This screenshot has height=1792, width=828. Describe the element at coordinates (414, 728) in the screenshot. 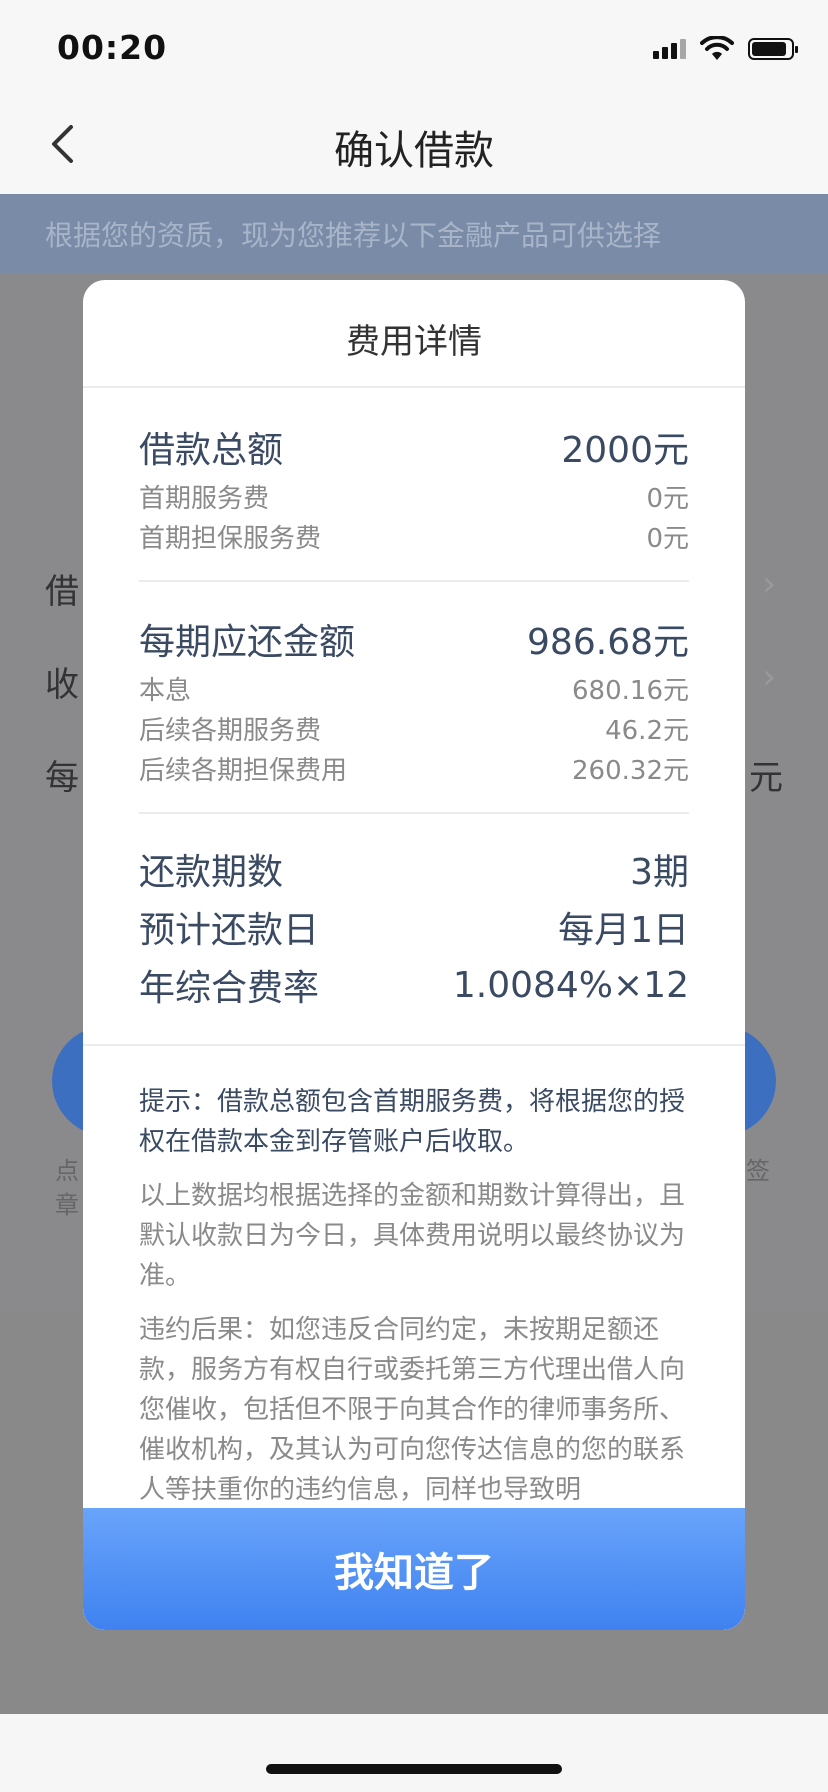

I see `fee-row: 后续各期服务费 46.2元` at that location.